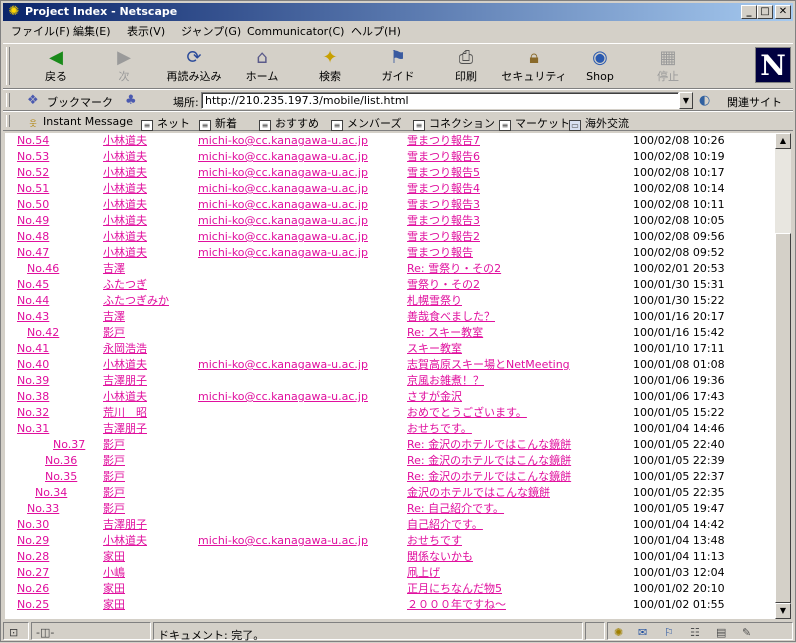  Describe the element at coordinates (618, 632) in the screenshot. I see `navigator-icon: ✺` at that location.